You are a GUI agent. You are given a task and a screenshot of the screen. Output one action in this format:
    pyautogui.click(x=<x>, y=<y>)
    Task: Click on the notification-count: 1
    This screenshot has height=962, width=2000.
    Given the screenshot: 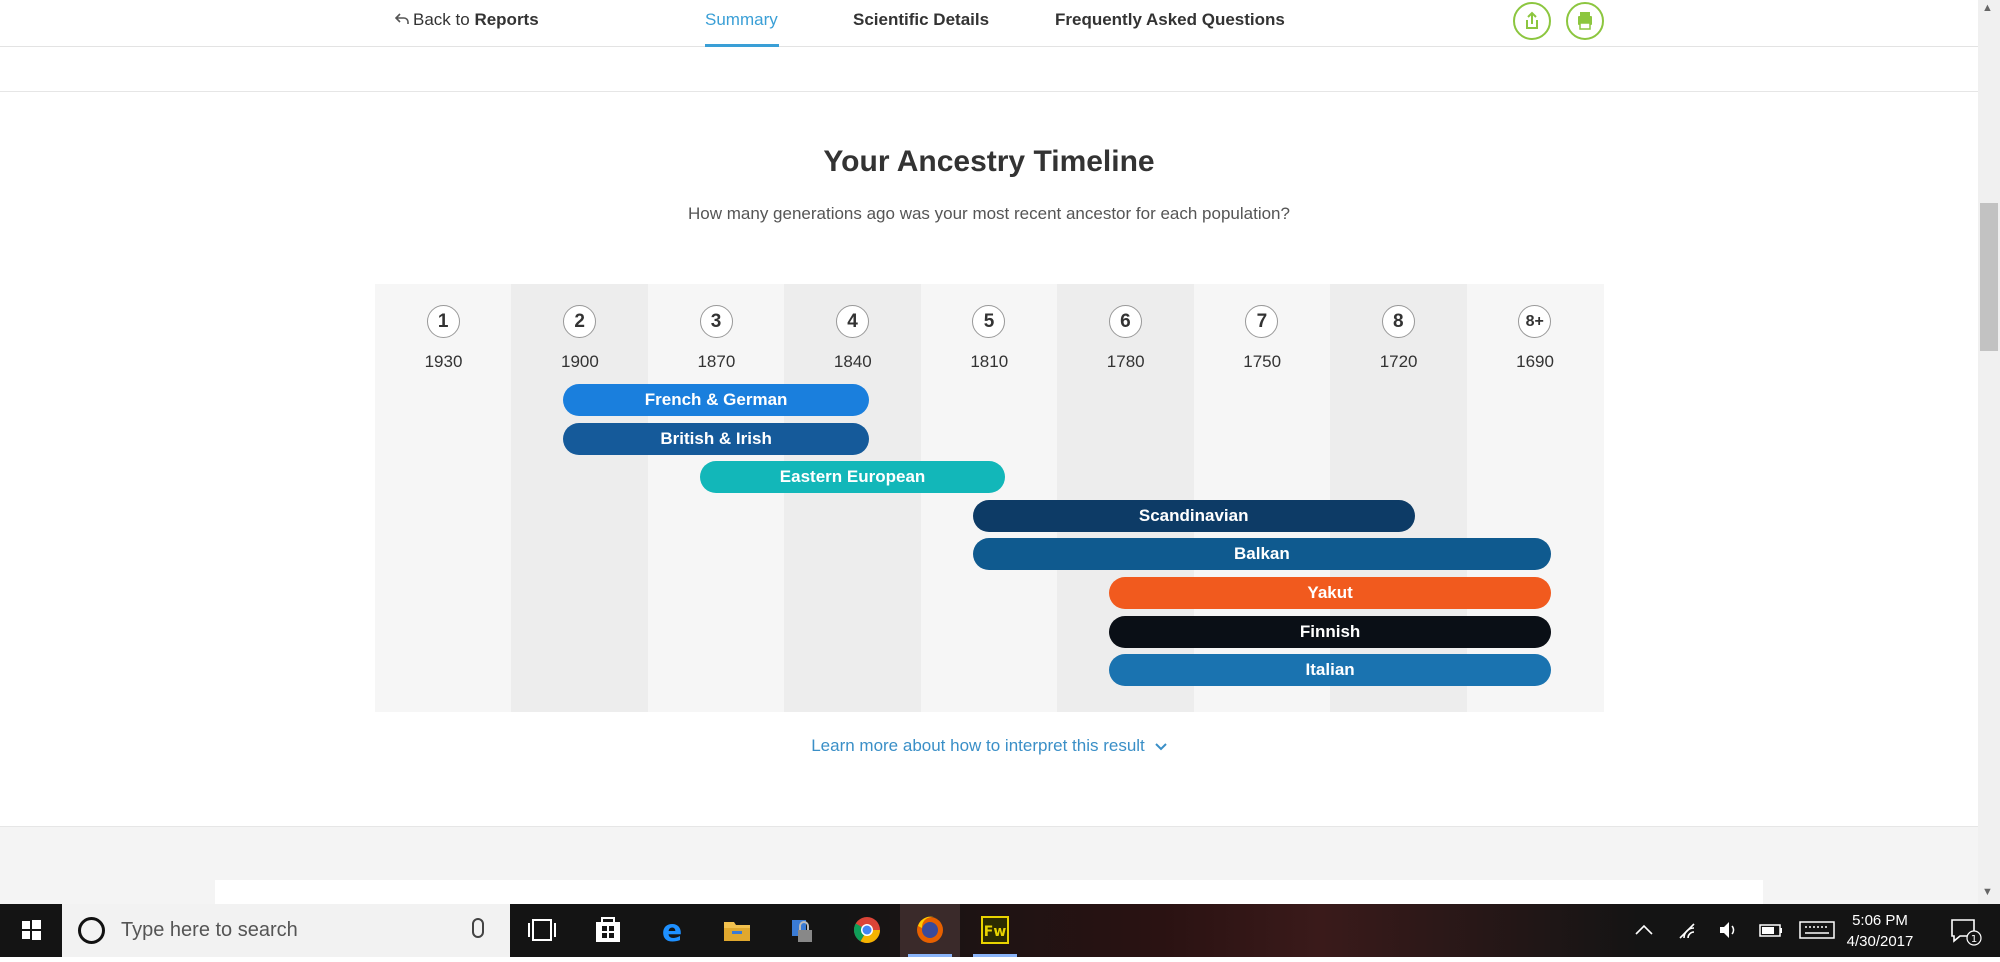 What is the action you would take?
    pyautogui.click(x=1974, y=939)
    